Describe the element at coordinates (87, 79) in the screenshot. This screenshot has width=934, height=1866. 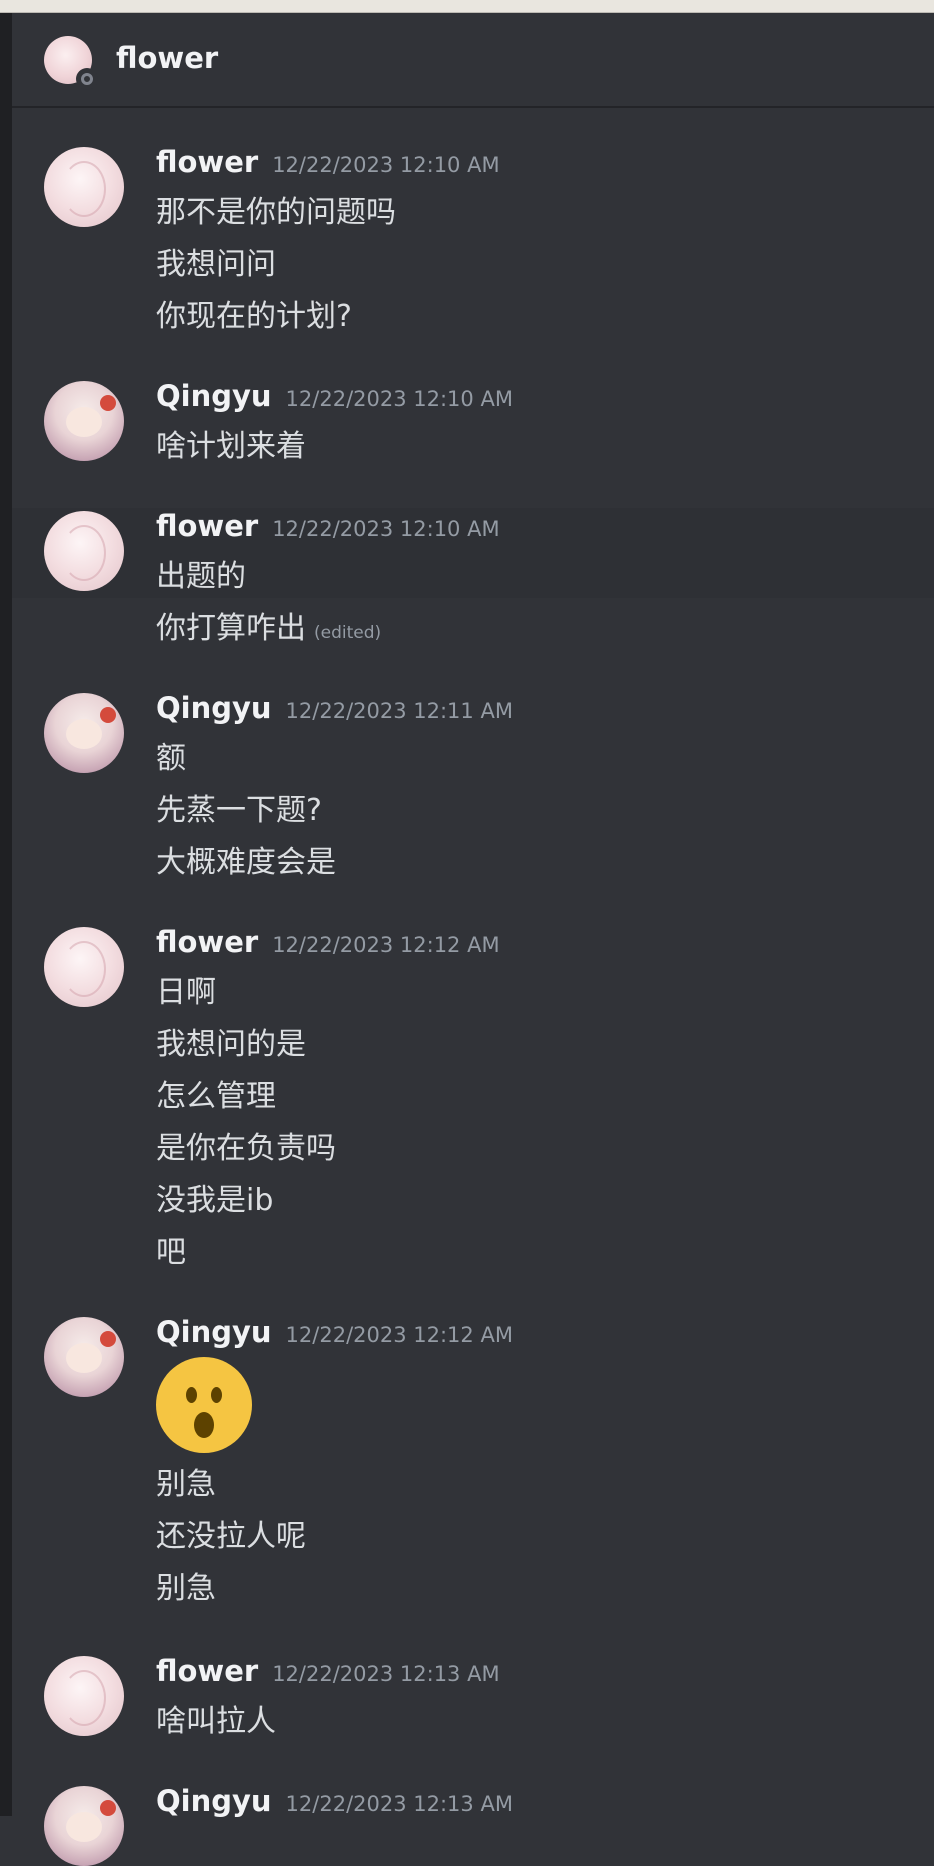
I see `offline-status-icon` at that location.